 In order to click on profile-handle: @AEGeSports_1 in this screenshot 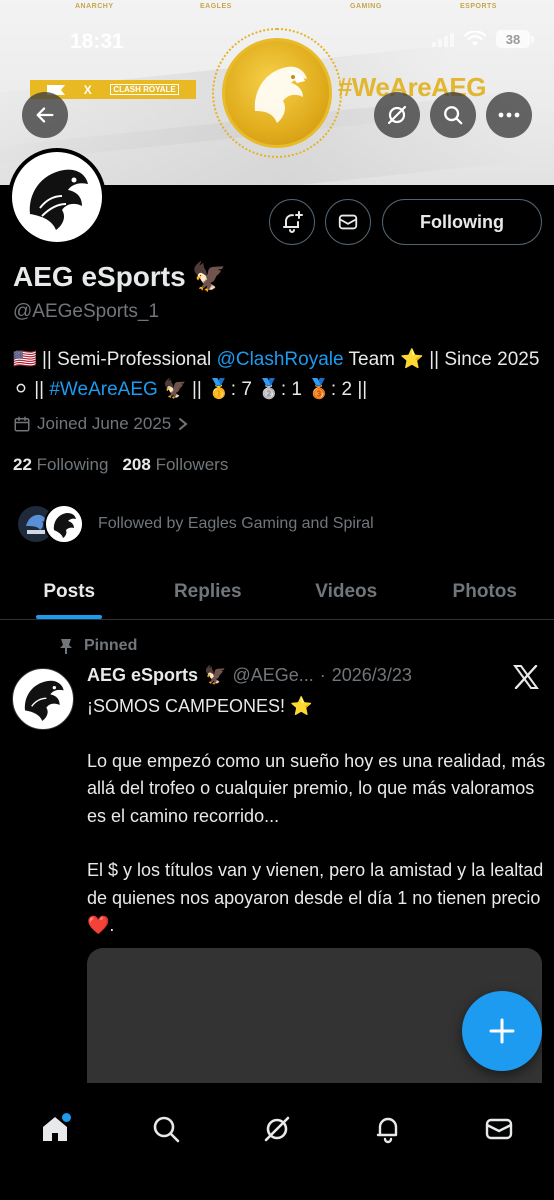, I will do `click(86, 311)`.